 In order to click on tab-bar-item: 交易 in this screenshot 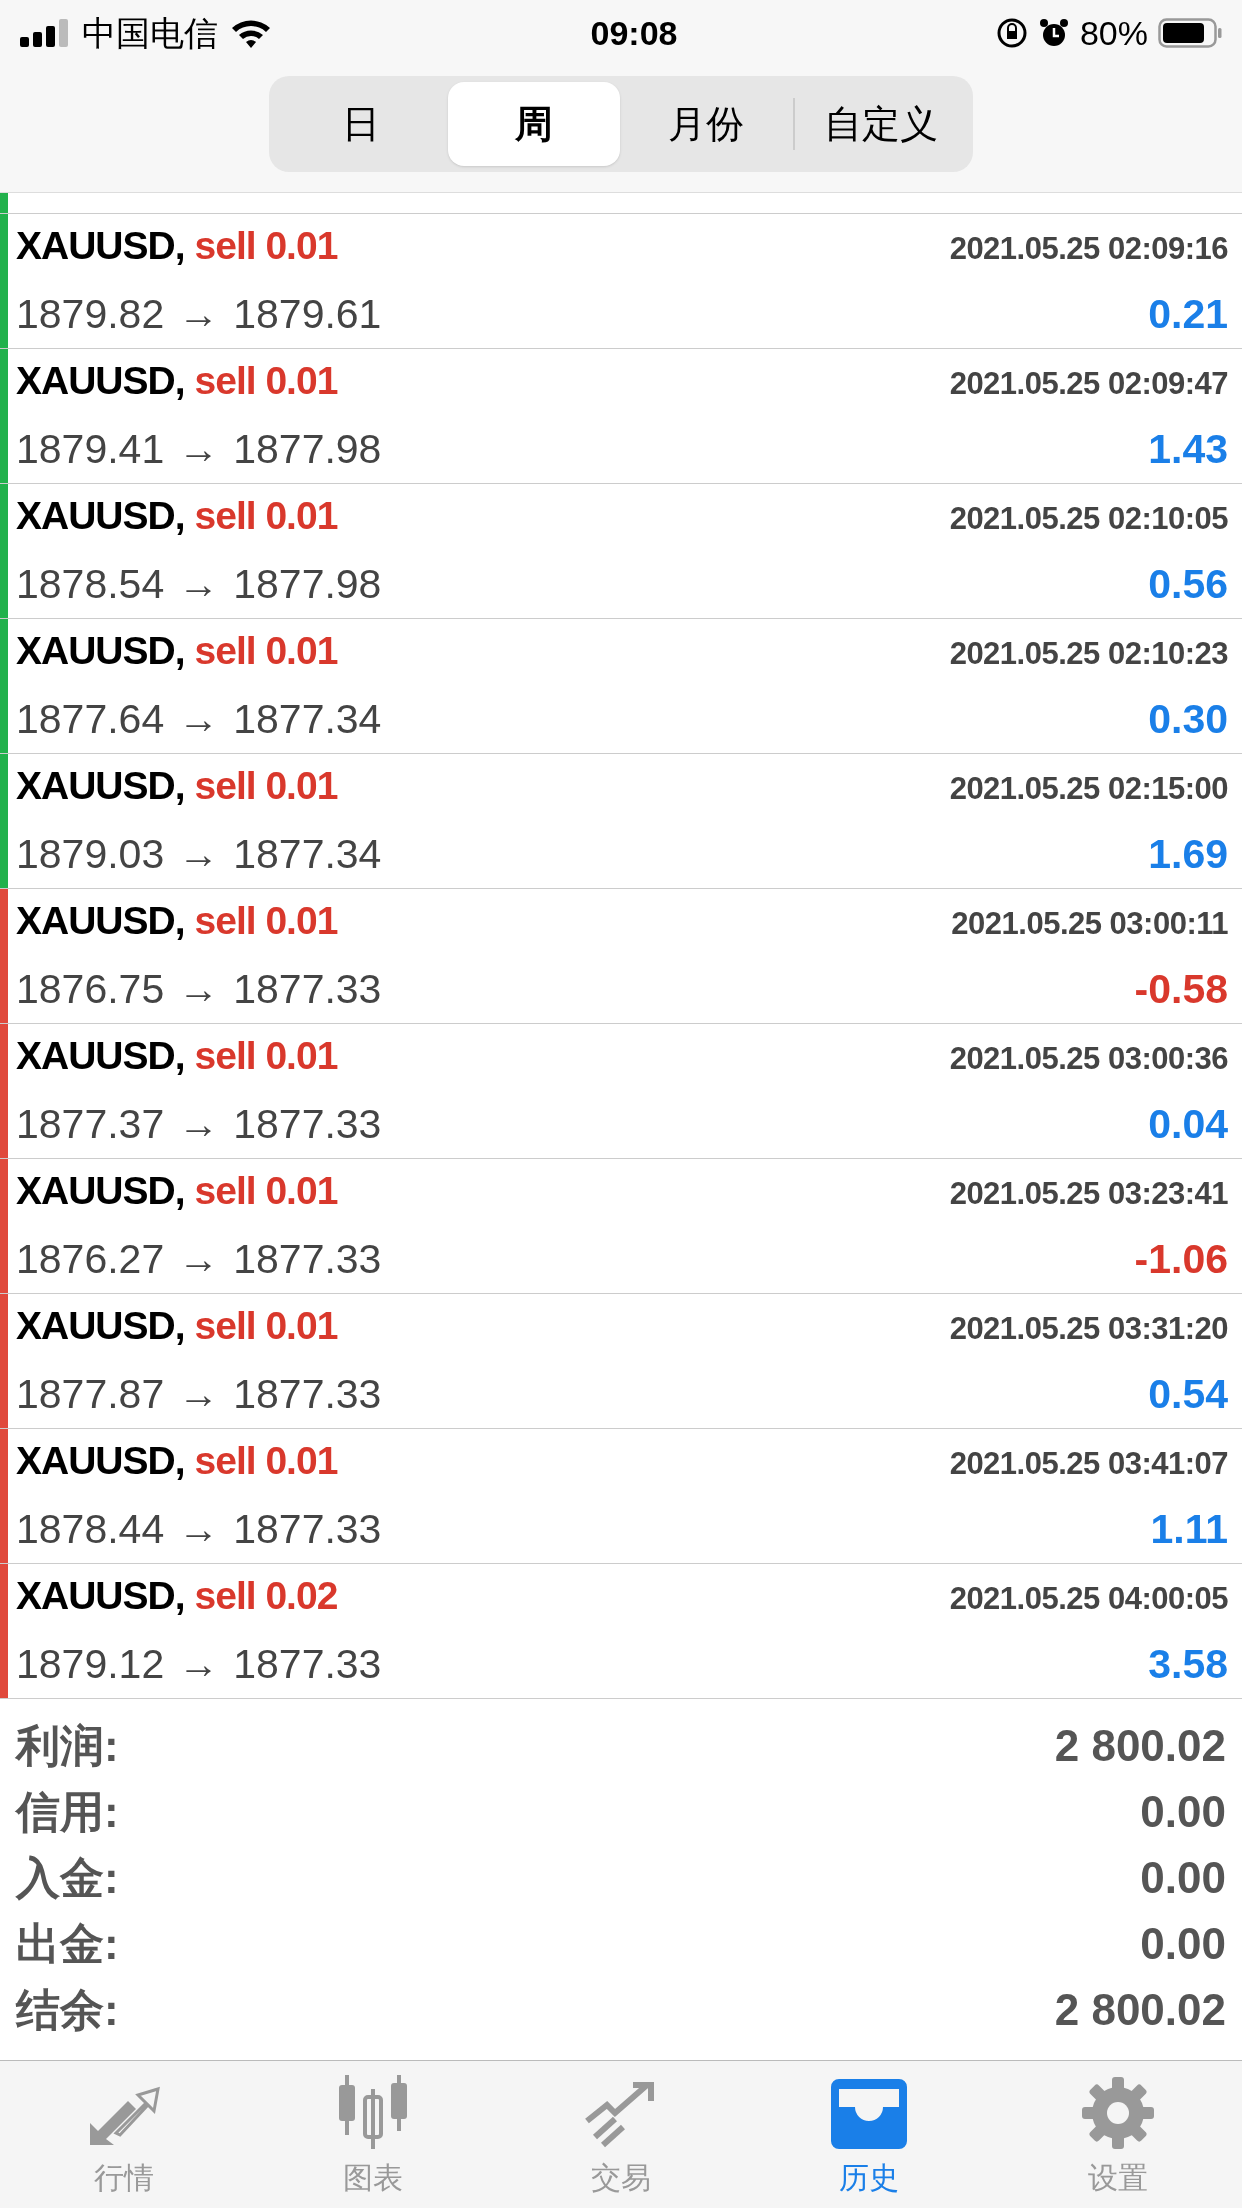, I will do `click(621, 2134)`.